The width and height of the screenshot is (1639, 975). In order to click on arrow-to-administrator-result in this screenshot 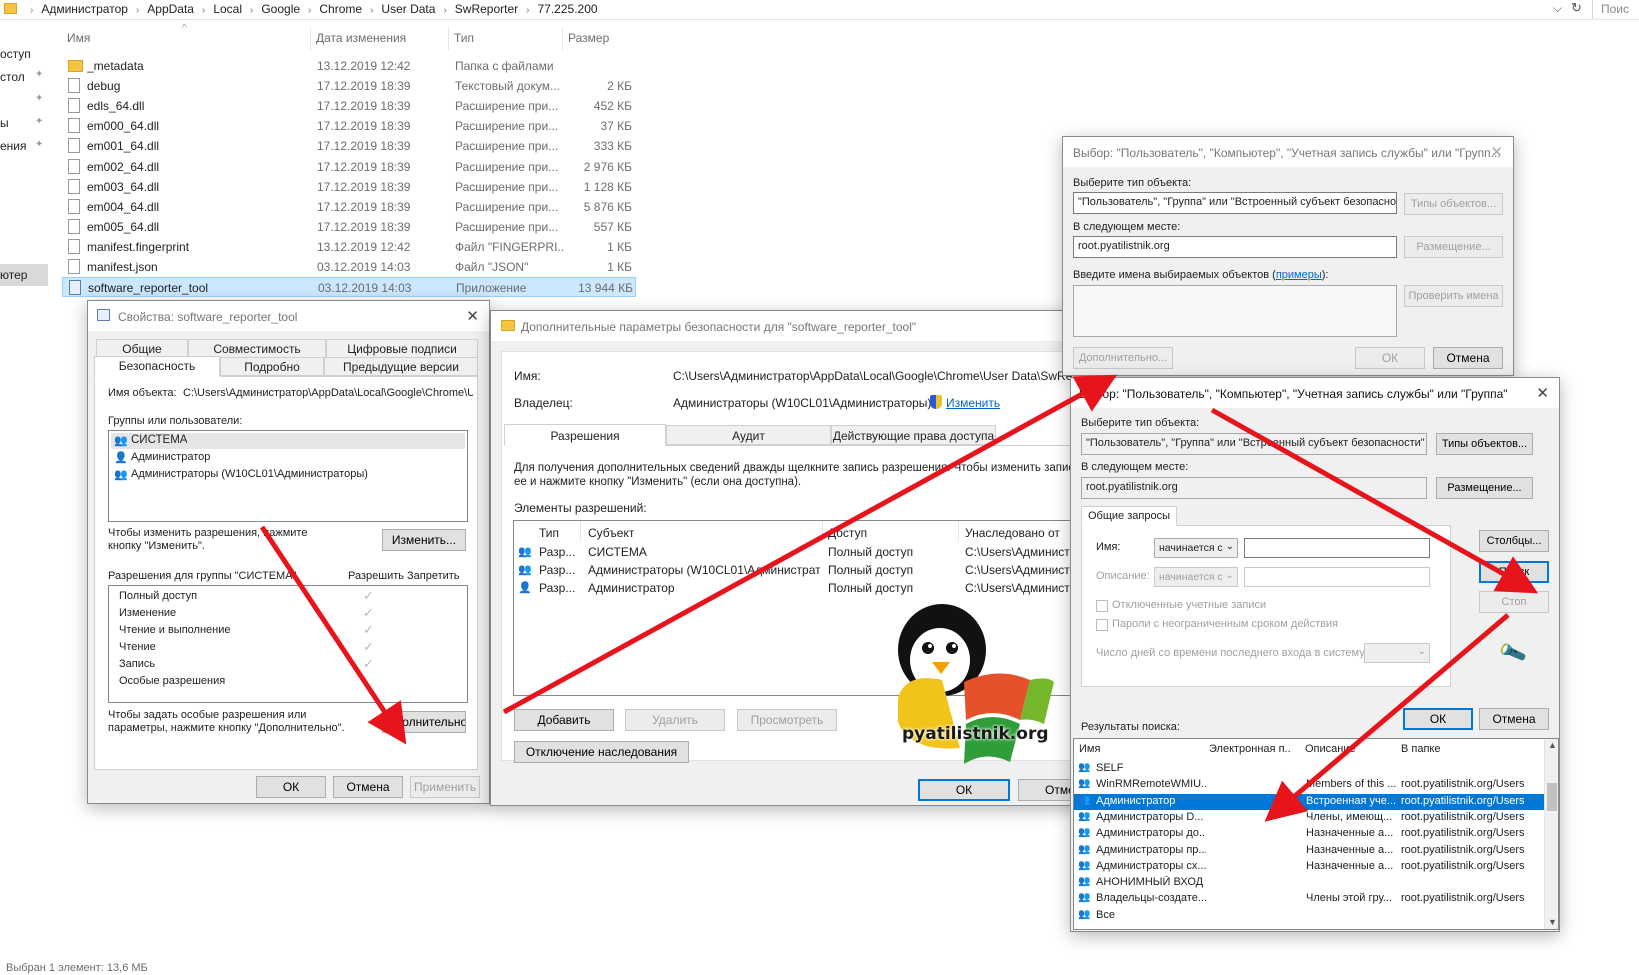, I will do `click(1387, 717)`.